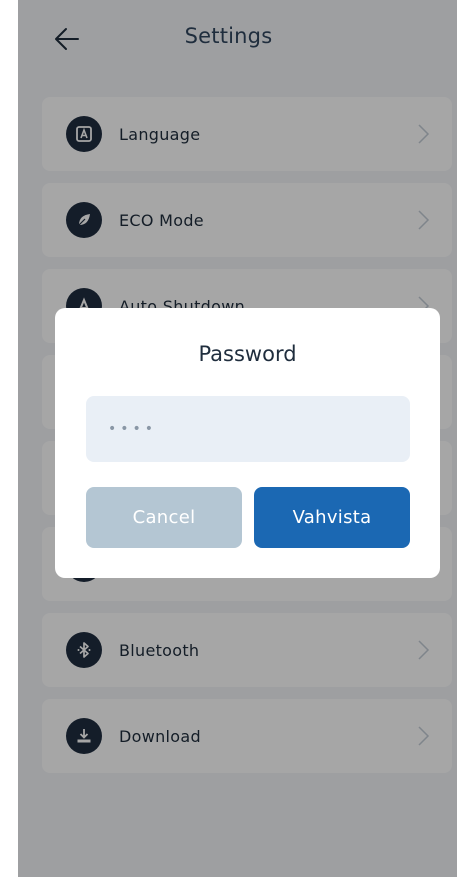 The width and height of the screenshot is (457, 877). I want to click on dialog-title: Password, so click(247, 354).